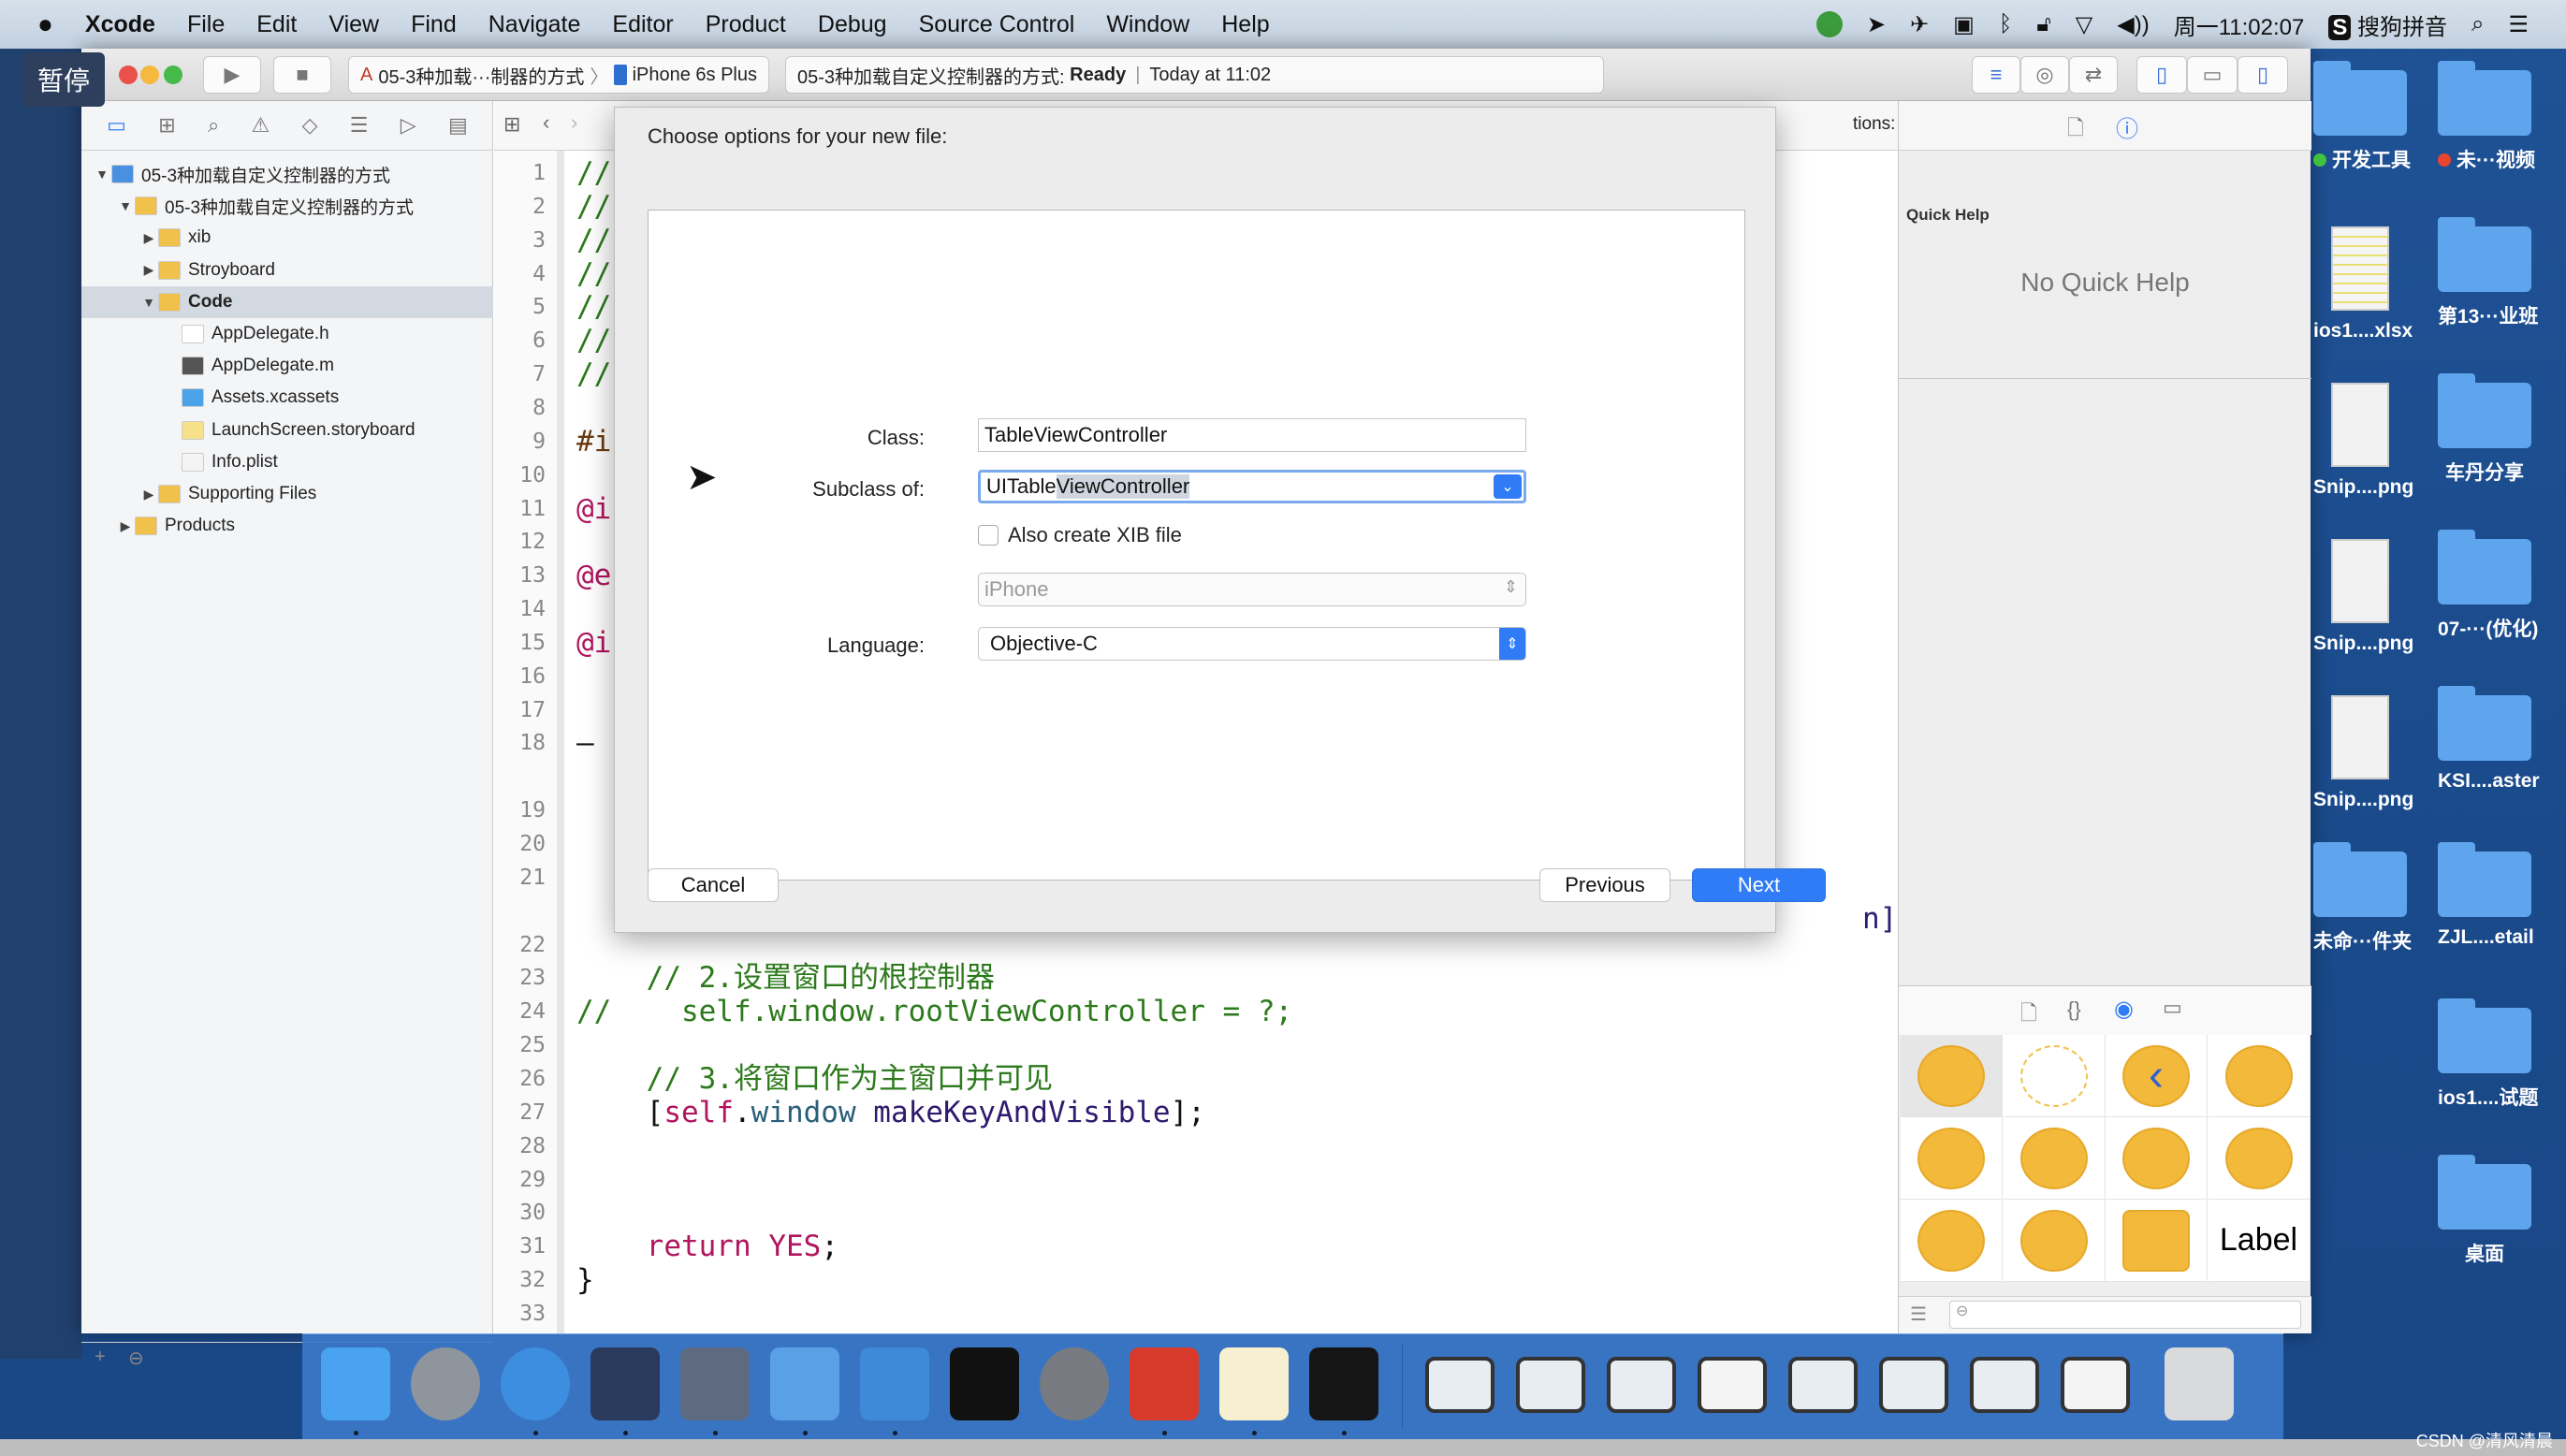 This screenshot has width=2566, height=1456. I want to click on scheme-selector: A 05-3种加载···制器的方式 〉 iPhone 6s Plus, so click(558, 75).